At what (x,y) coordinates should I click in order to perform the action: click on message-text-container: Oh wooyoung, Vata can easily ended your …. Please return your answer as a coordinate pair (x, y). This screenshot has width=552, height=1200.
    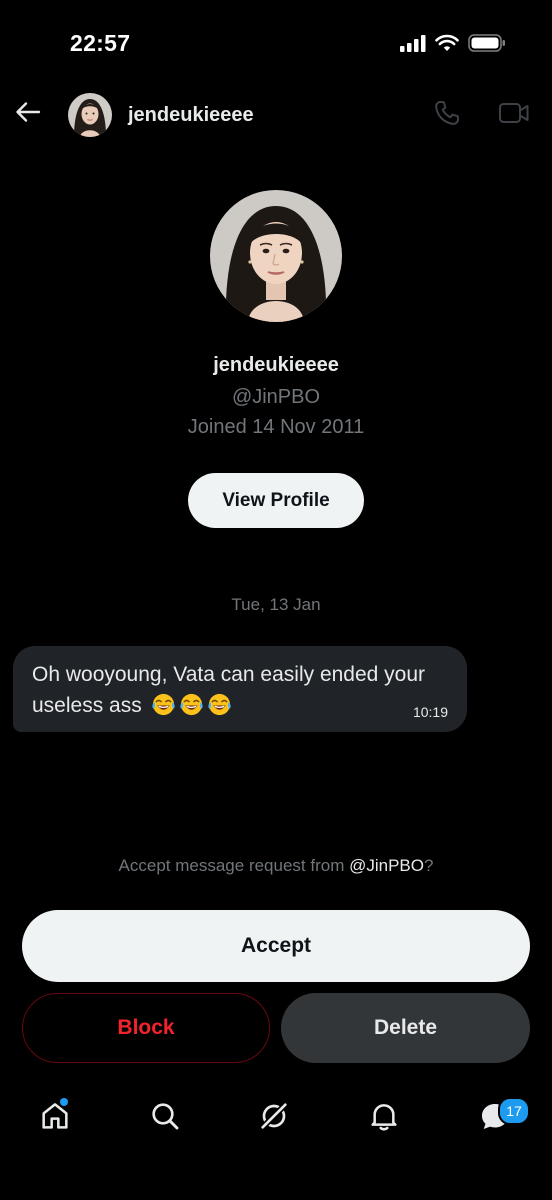
    Looking at the image, I should click on (247, 690).